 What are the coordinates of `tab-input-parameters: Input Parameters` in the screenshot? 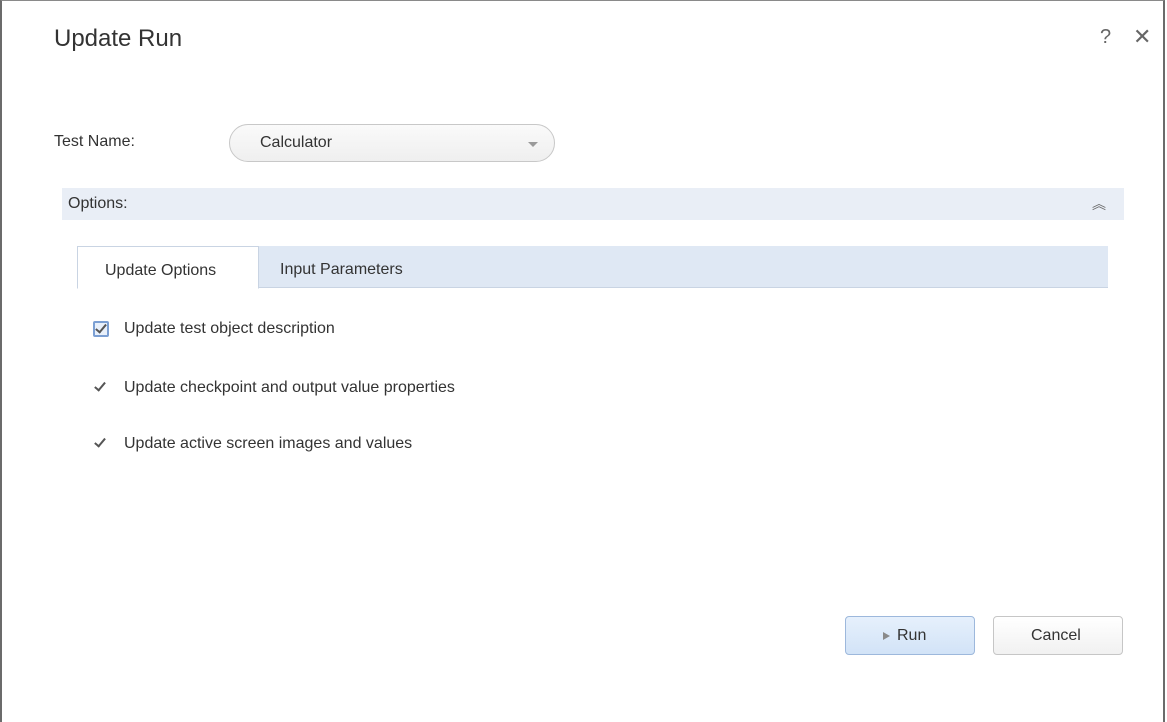 It's located at (359, 267).